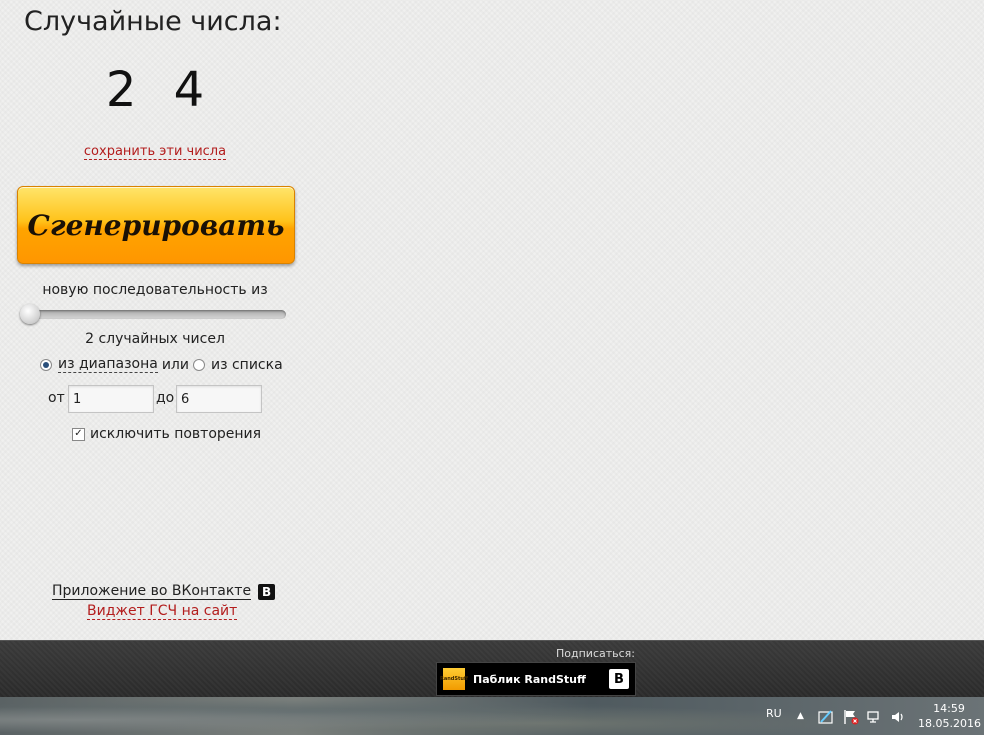 The image size is (984, 735). I want to click on save-numbers-link-wrap: сохранить эти числа, so click(155, 152).